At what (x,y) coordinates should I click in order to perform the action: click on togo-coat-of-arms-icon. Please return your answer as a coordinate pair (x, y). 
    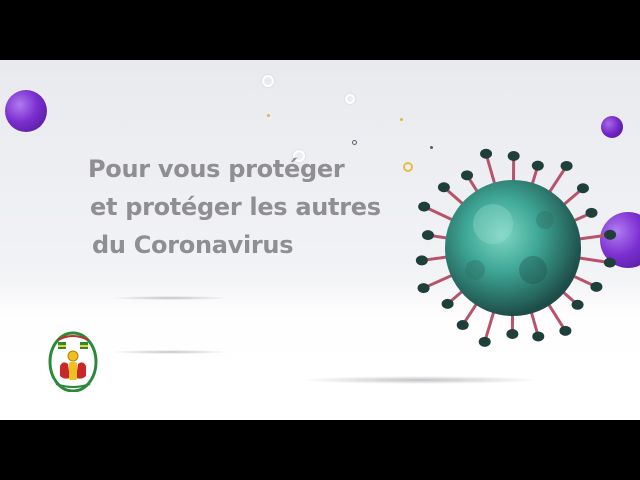
    Looking at the image, I should click on (73, 361).